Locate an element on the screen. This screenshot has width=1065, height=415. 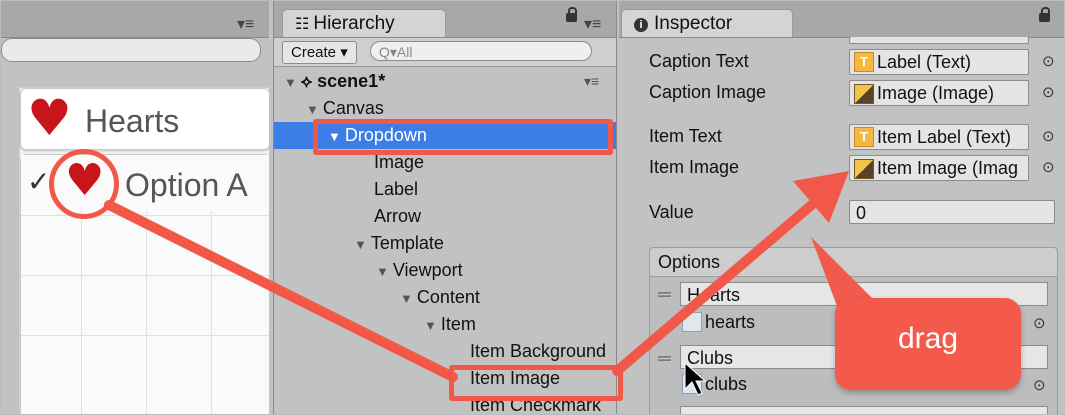
mouse-cursor-icon is located at coordinates (695, 378).